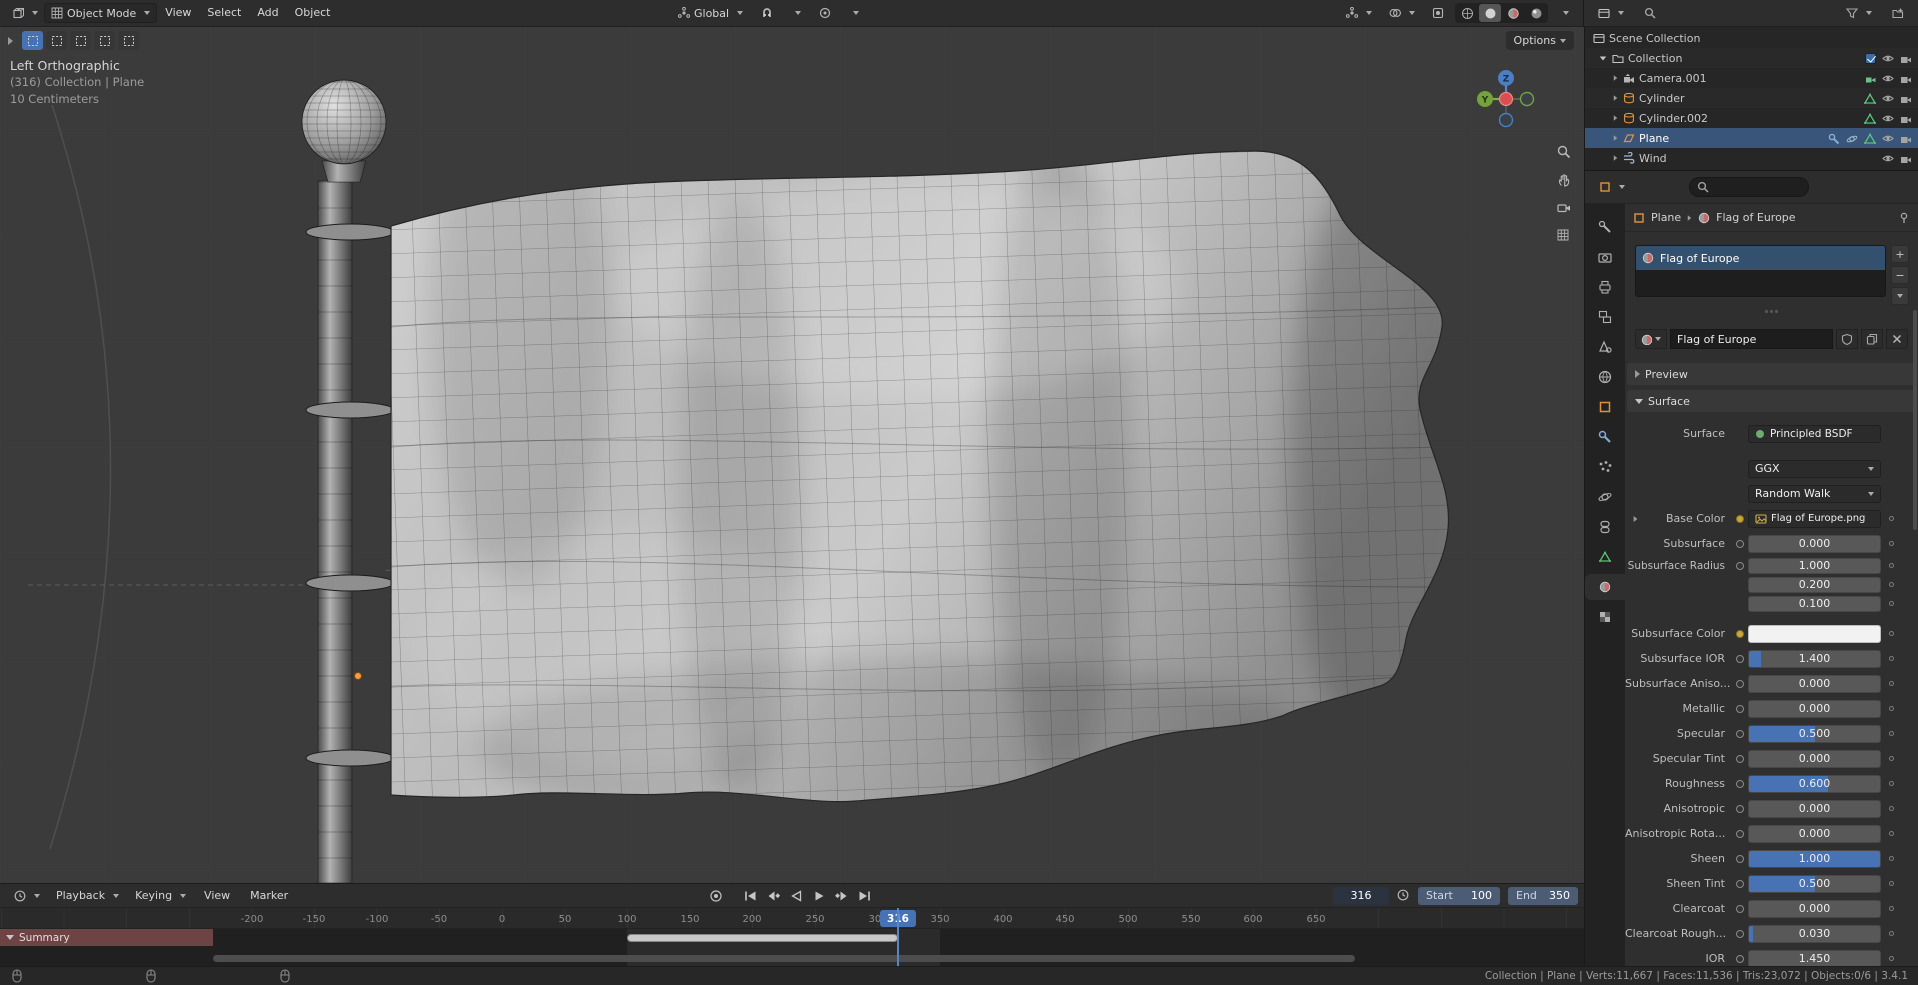 This screenshot has height=985, width=1918. What do you see at coordinates (1490, 13) in the screenshot?
I see `shading-solid-button` at bounding box center [1490, 13].